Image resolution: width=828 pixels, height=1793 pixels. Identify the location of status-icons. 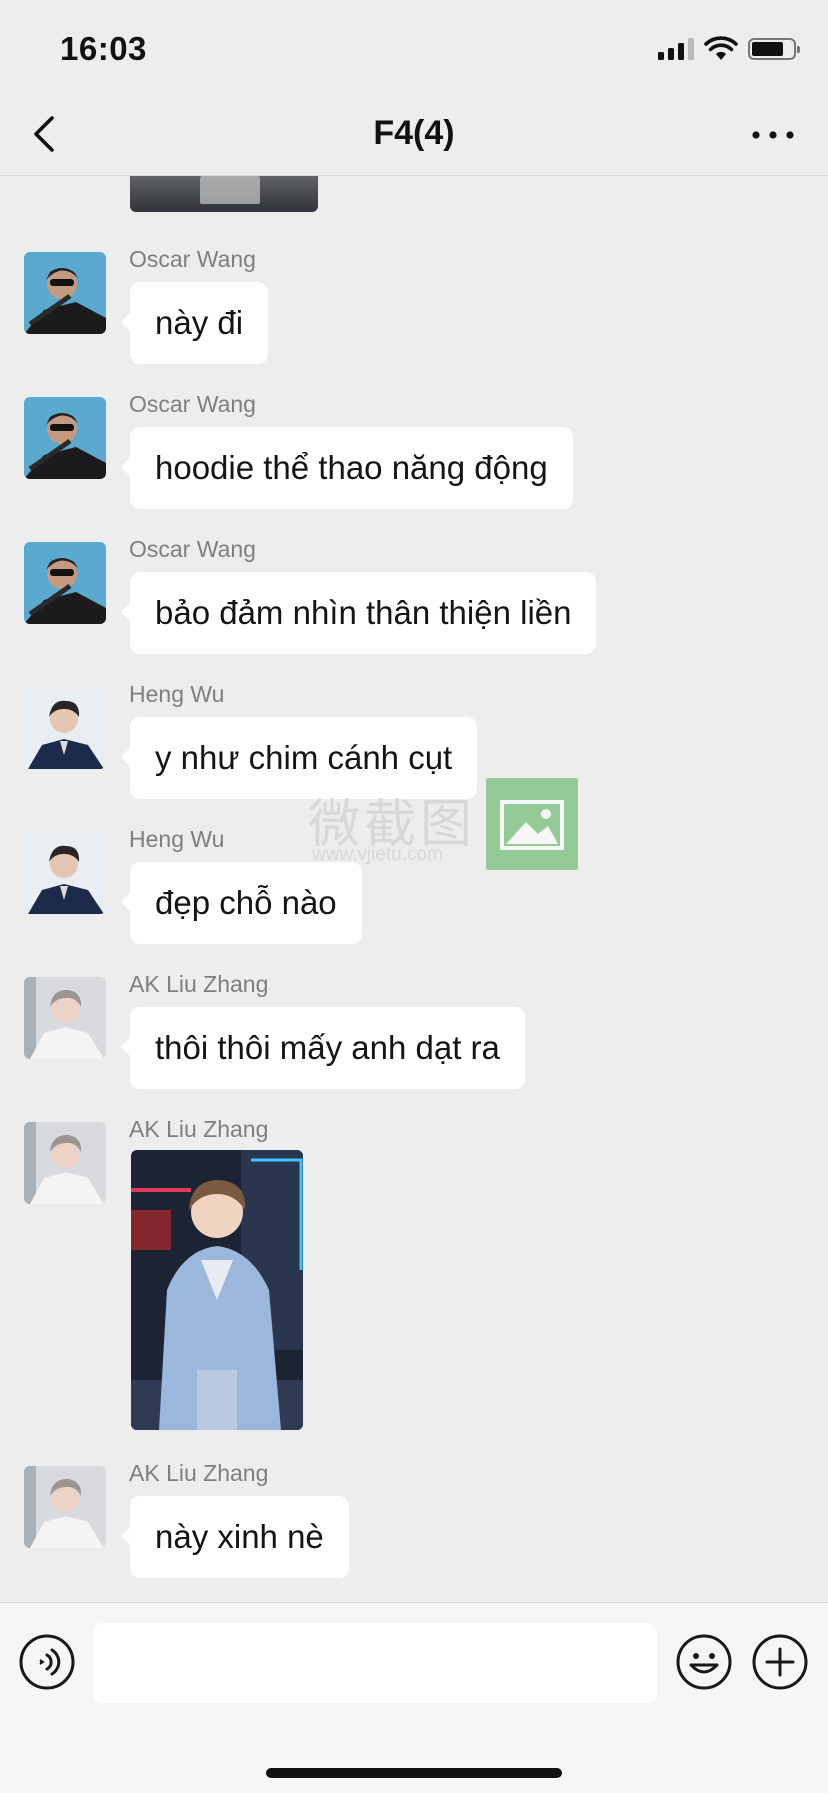
(729, 49).